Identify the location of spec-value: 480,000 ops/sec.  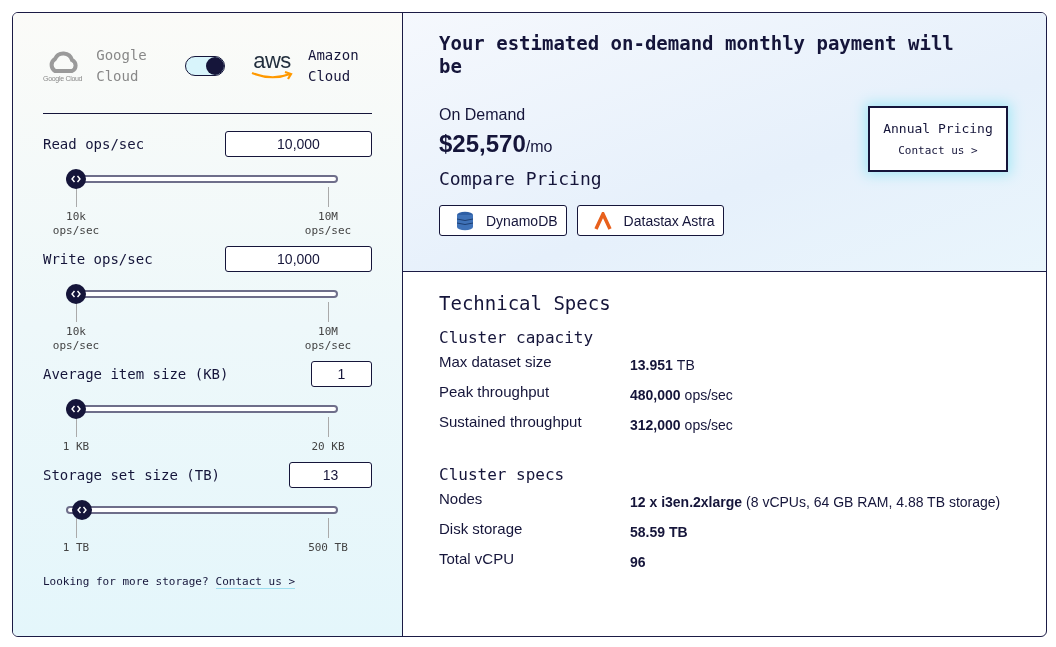
(681, 396).